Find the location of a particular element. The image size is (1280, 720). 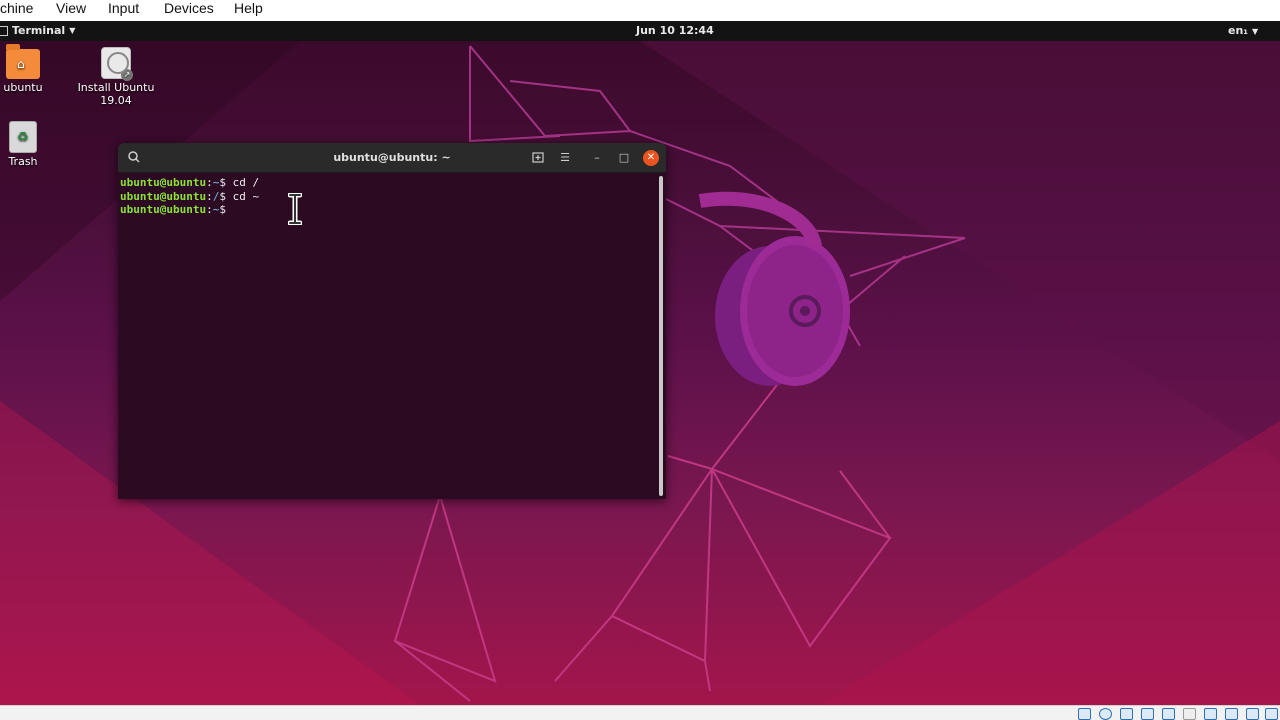

language-label: en₁ is located at coordinates (1238, 30).